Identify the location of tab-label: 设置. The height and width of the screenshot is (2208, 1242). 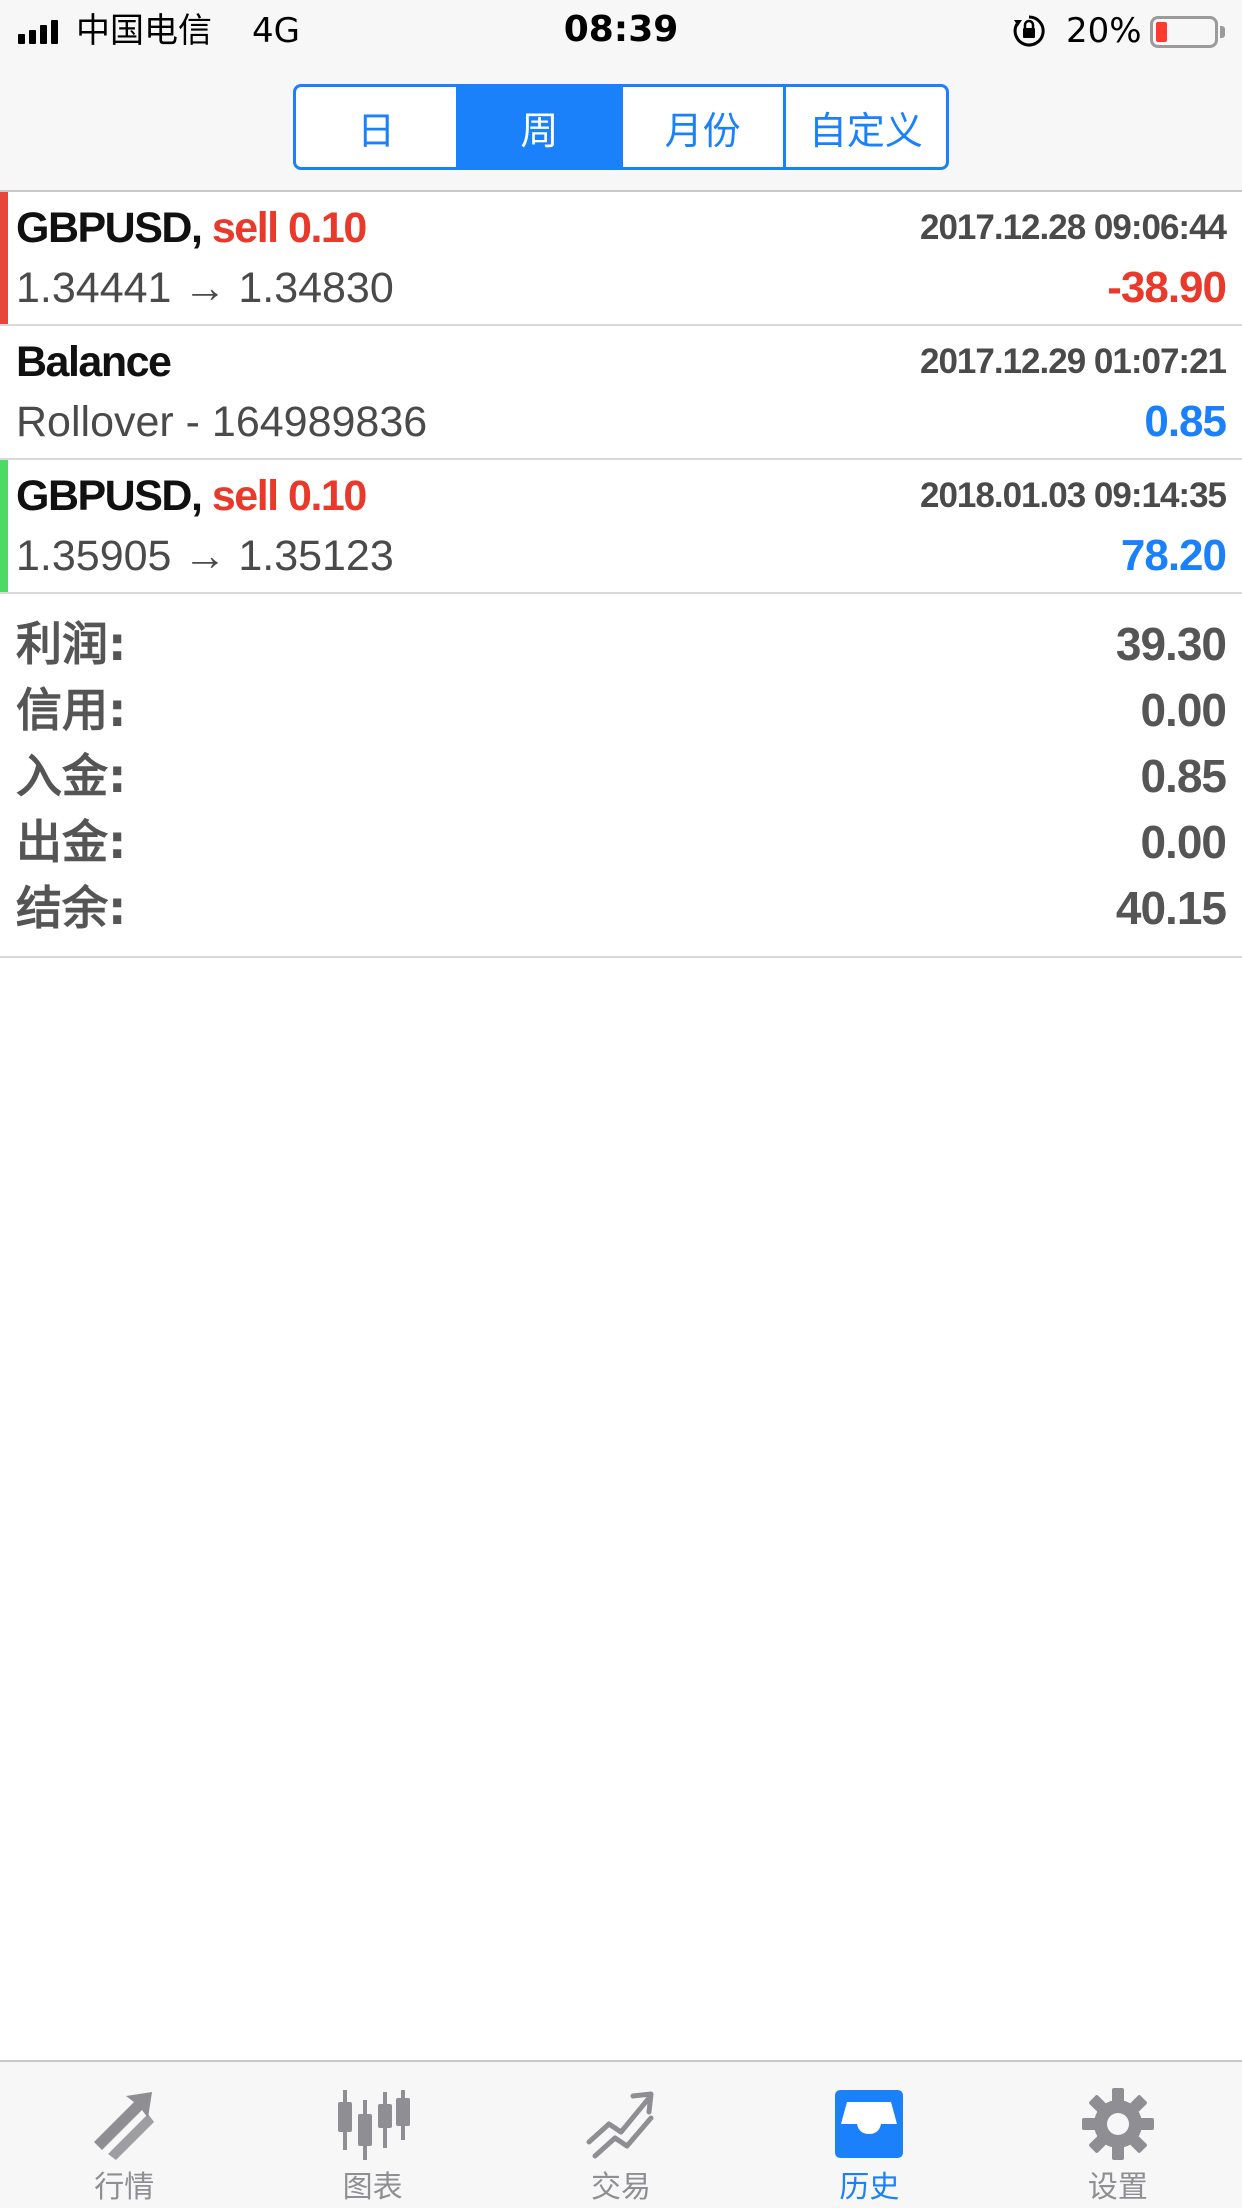
(1117, 2187).